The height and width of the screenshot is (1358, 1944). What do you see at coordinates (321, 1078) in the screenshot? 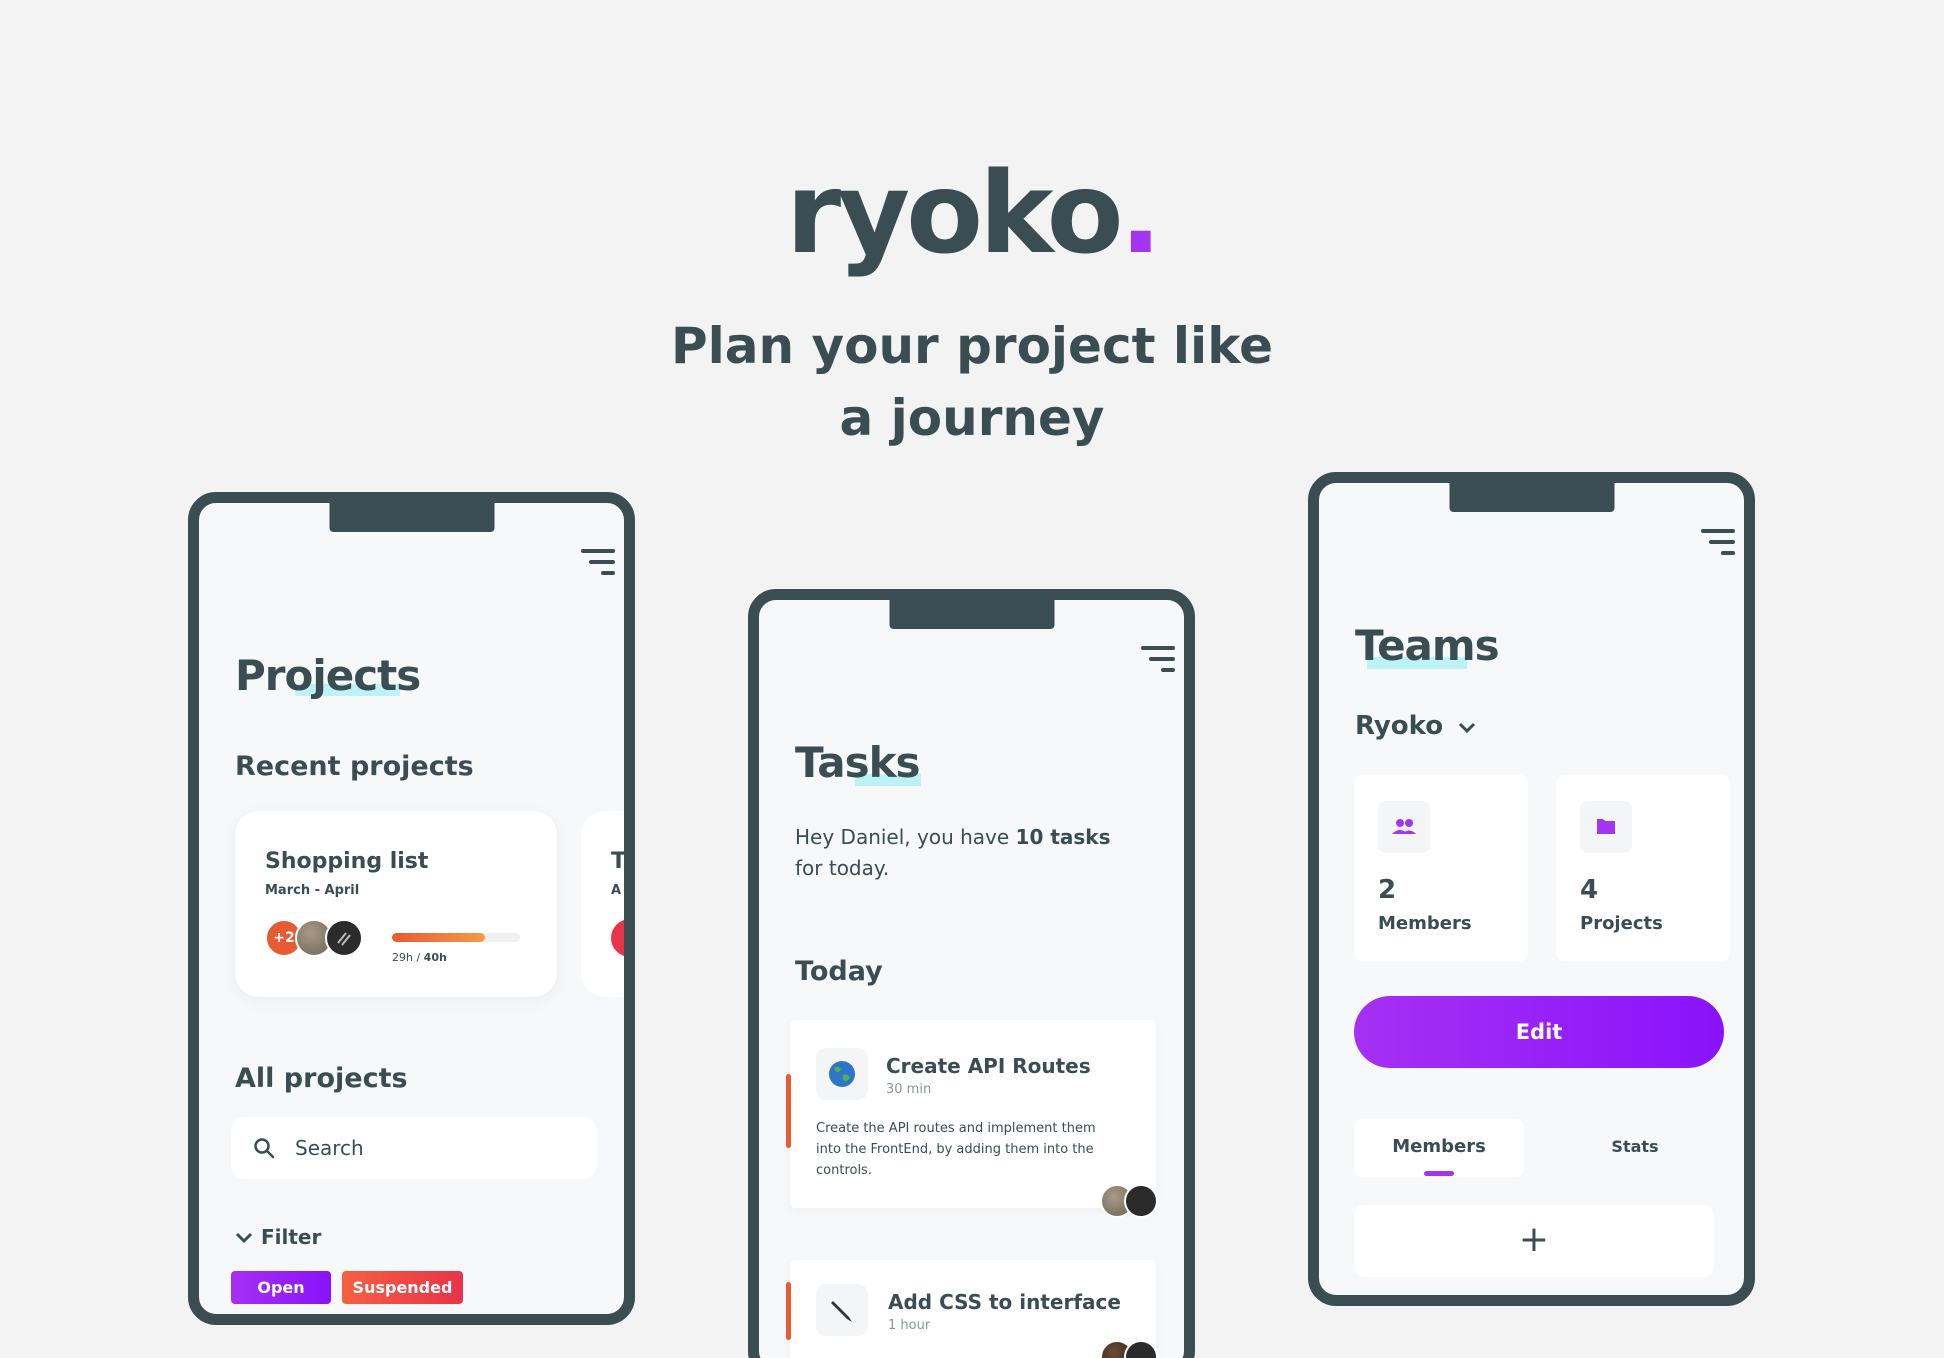
I see `all-projects-heading: All projects` at bounding box center [321, 1078].